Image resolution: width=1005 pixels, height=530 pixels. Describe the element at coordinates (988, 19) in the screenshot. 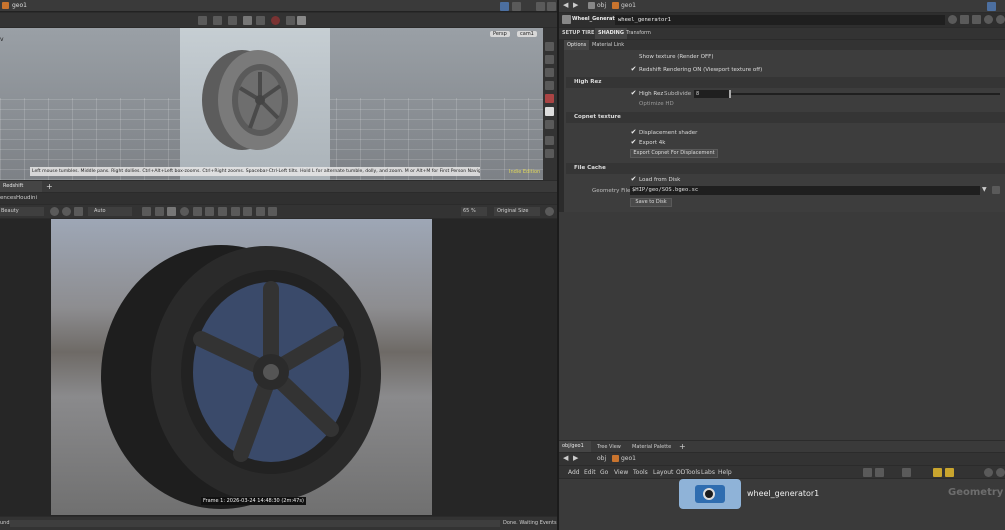

I see `search-icon` at that location.